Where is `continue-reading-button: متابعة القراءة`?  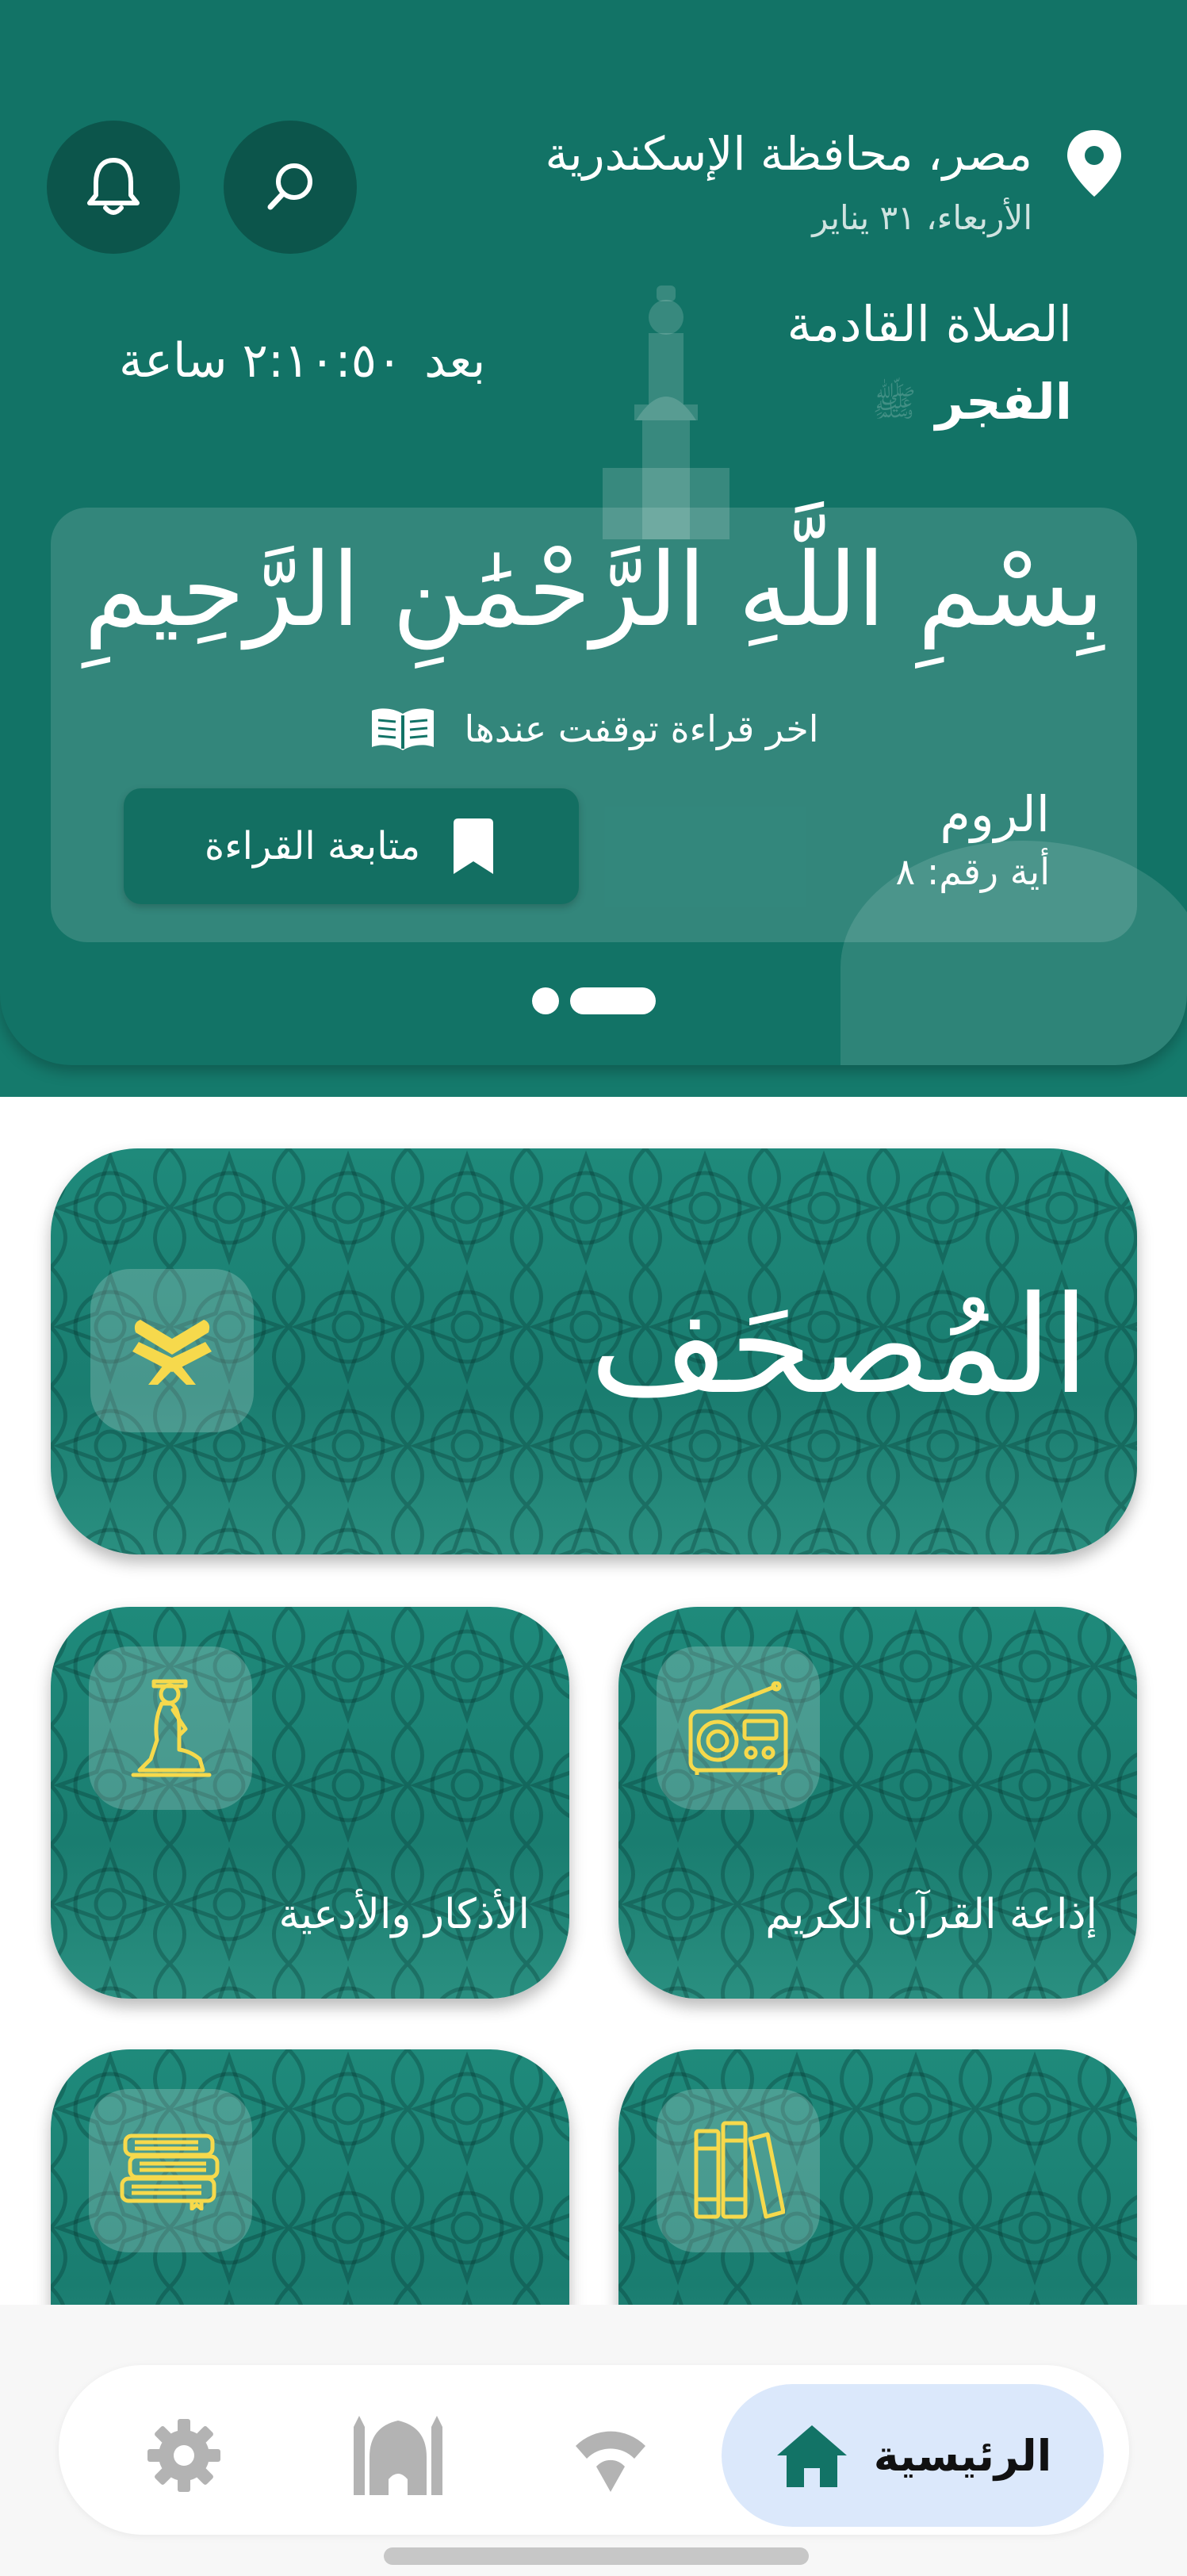
continue-reading-button: متابعة القراءة is located at coordinates (352, 846).